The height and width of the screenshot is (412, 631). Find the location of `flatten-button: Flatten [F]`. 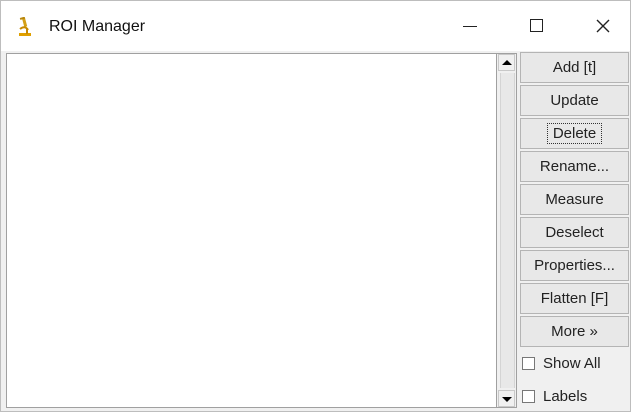

flatten-button: Flatten [F] is located at coordinates (574, 298).